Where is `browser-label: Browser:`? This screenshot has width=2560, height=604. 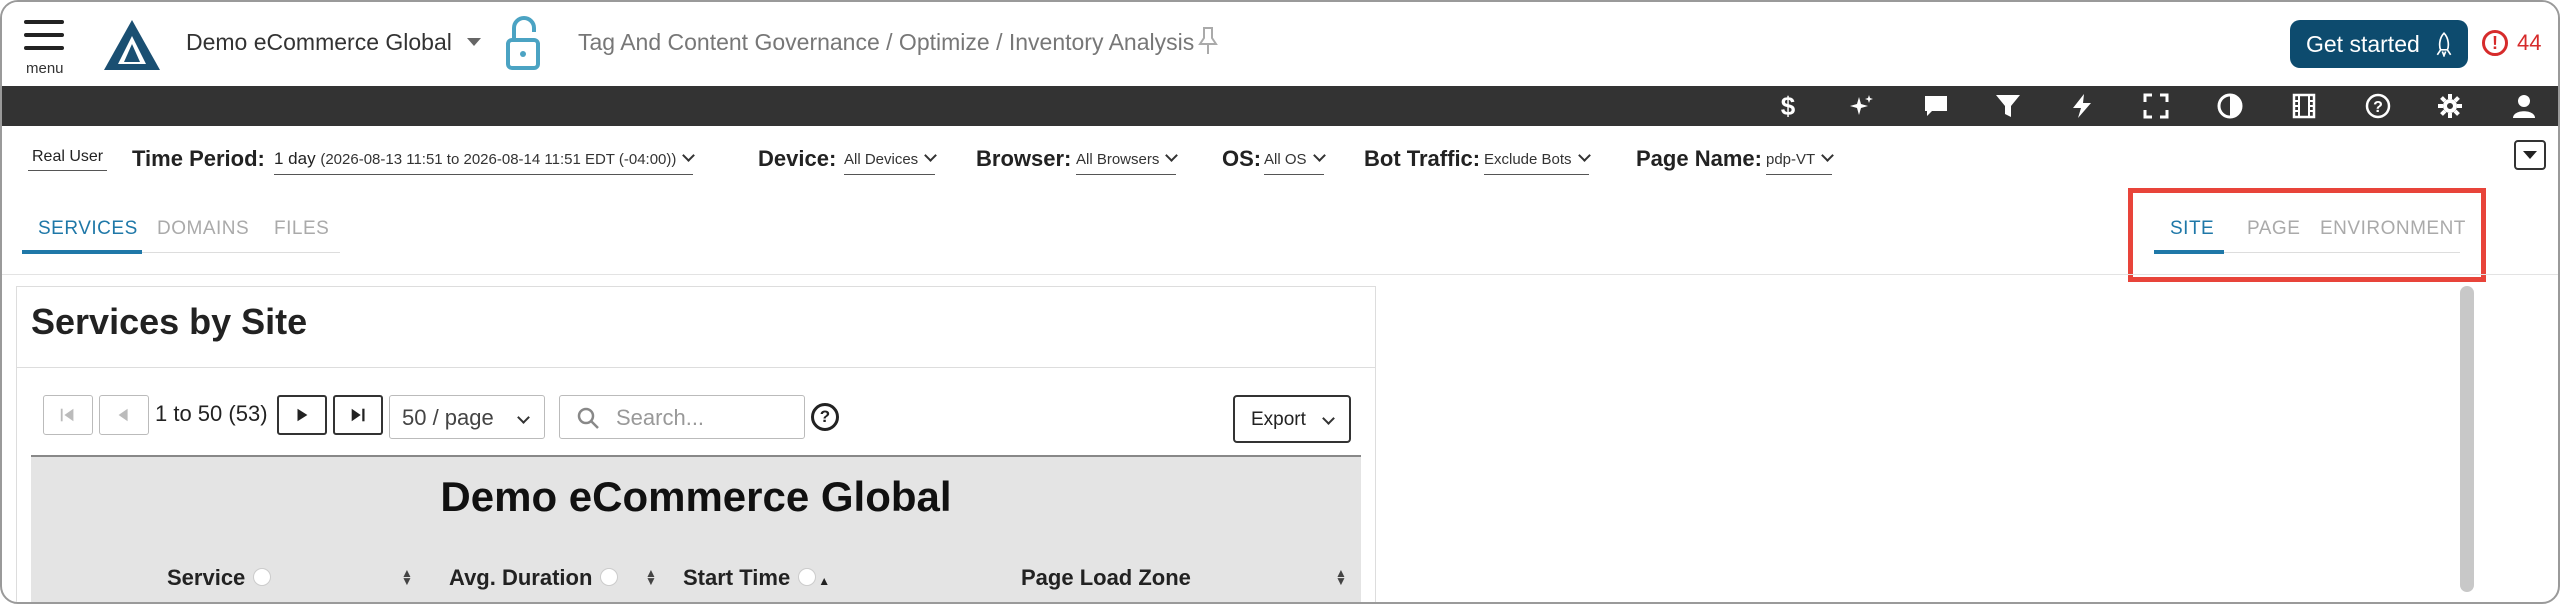
browser-label: Browser: is located at coordinates (1024, 158).